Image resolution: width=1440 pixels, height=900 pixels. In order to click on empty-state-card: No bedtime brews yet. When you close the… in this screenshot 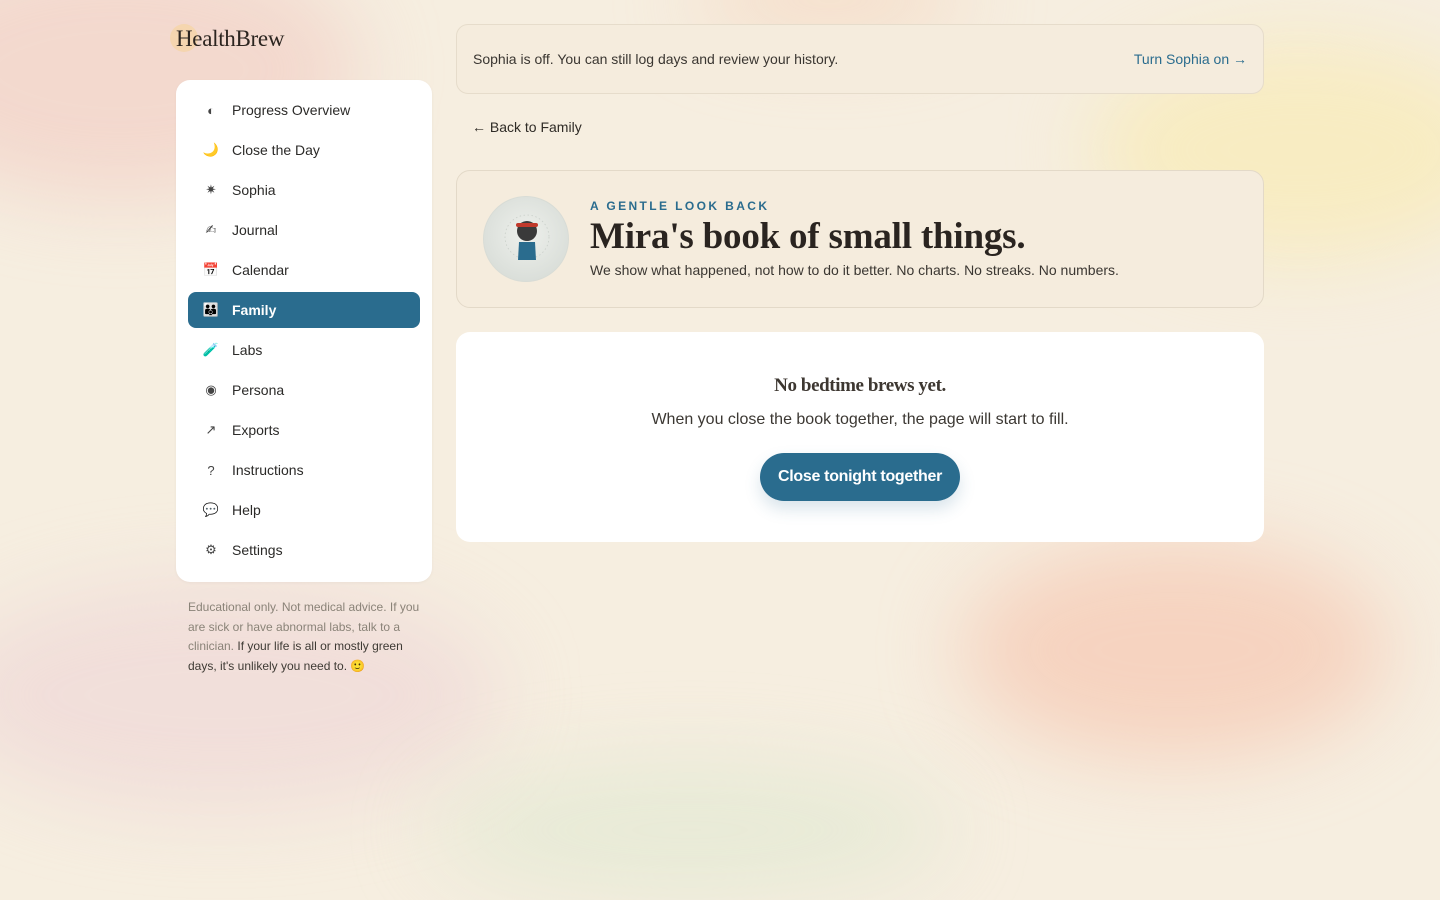, I will do `click(860, 437)`.